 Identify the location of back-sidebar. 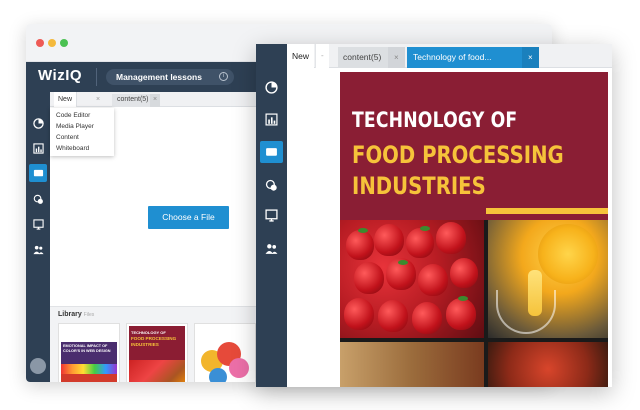
(38, 237).